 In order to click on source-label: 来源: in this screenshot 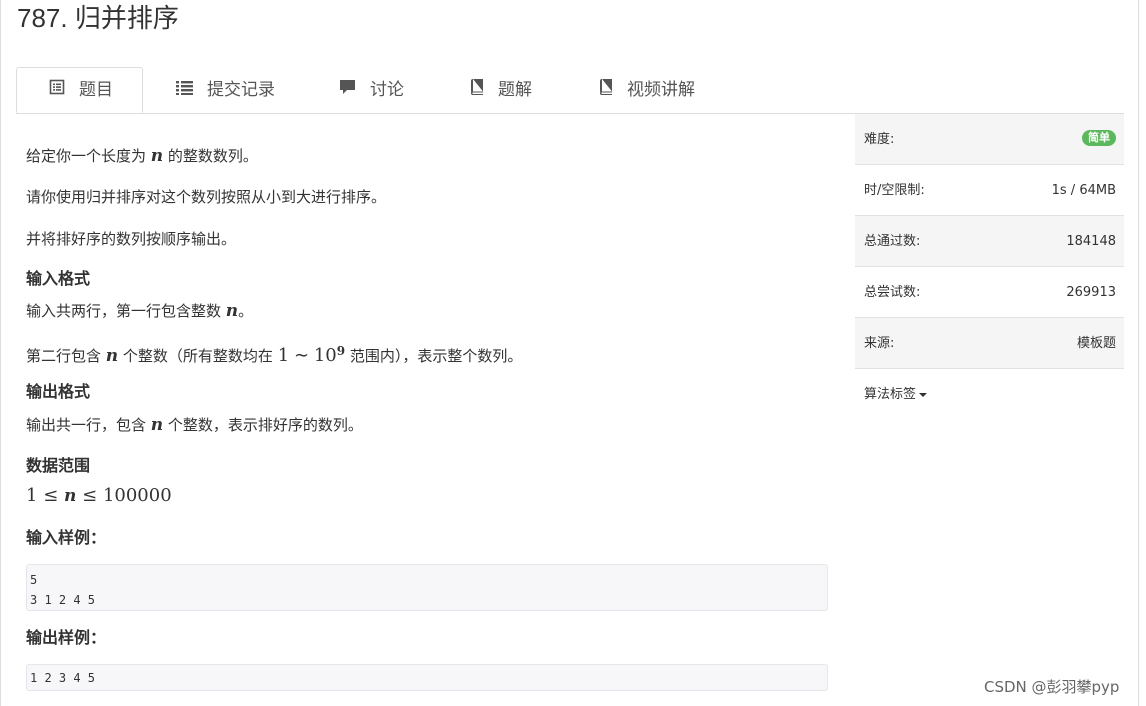, I will do `click(879, 343)`.